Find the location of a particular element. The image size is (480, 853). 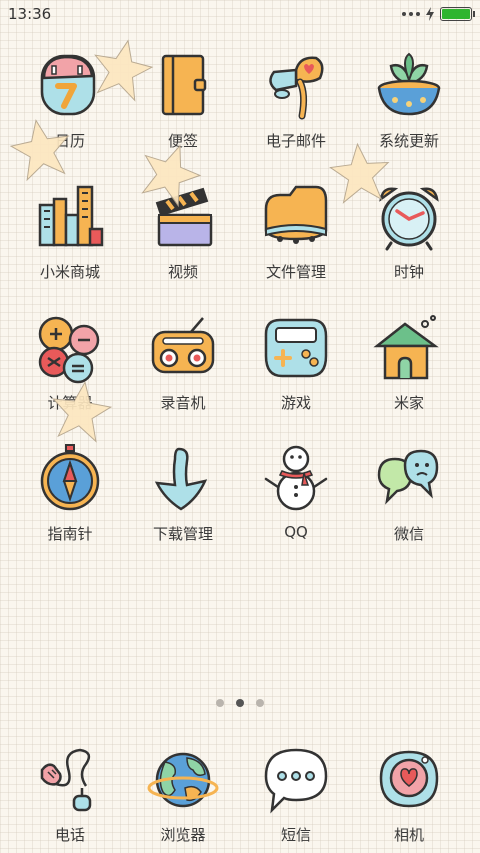

app-qq: QQ is located at coordinates (296, 492).